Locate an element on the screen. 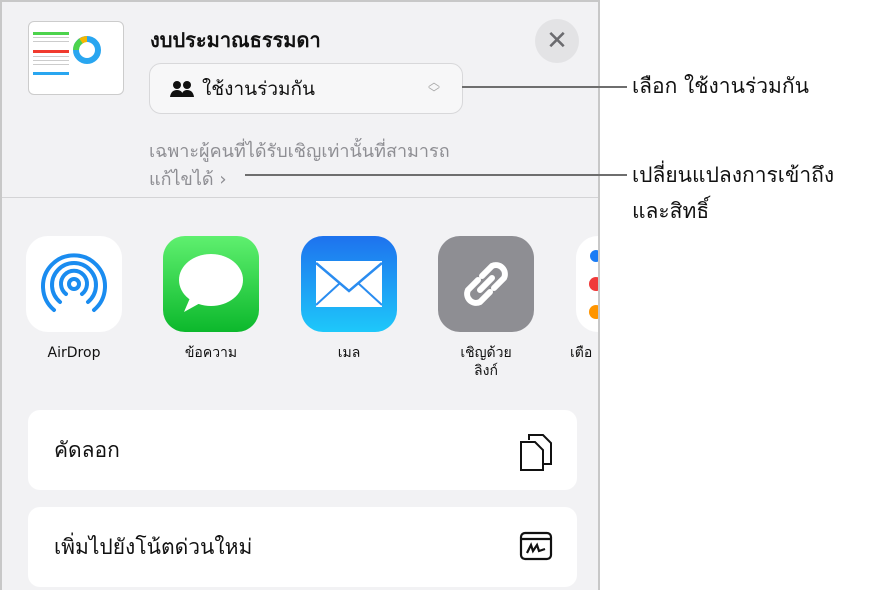 Image resolution: width=892 pixels, height=590 pixels. close-icon: ✕ is located at coordinates (557, 41).